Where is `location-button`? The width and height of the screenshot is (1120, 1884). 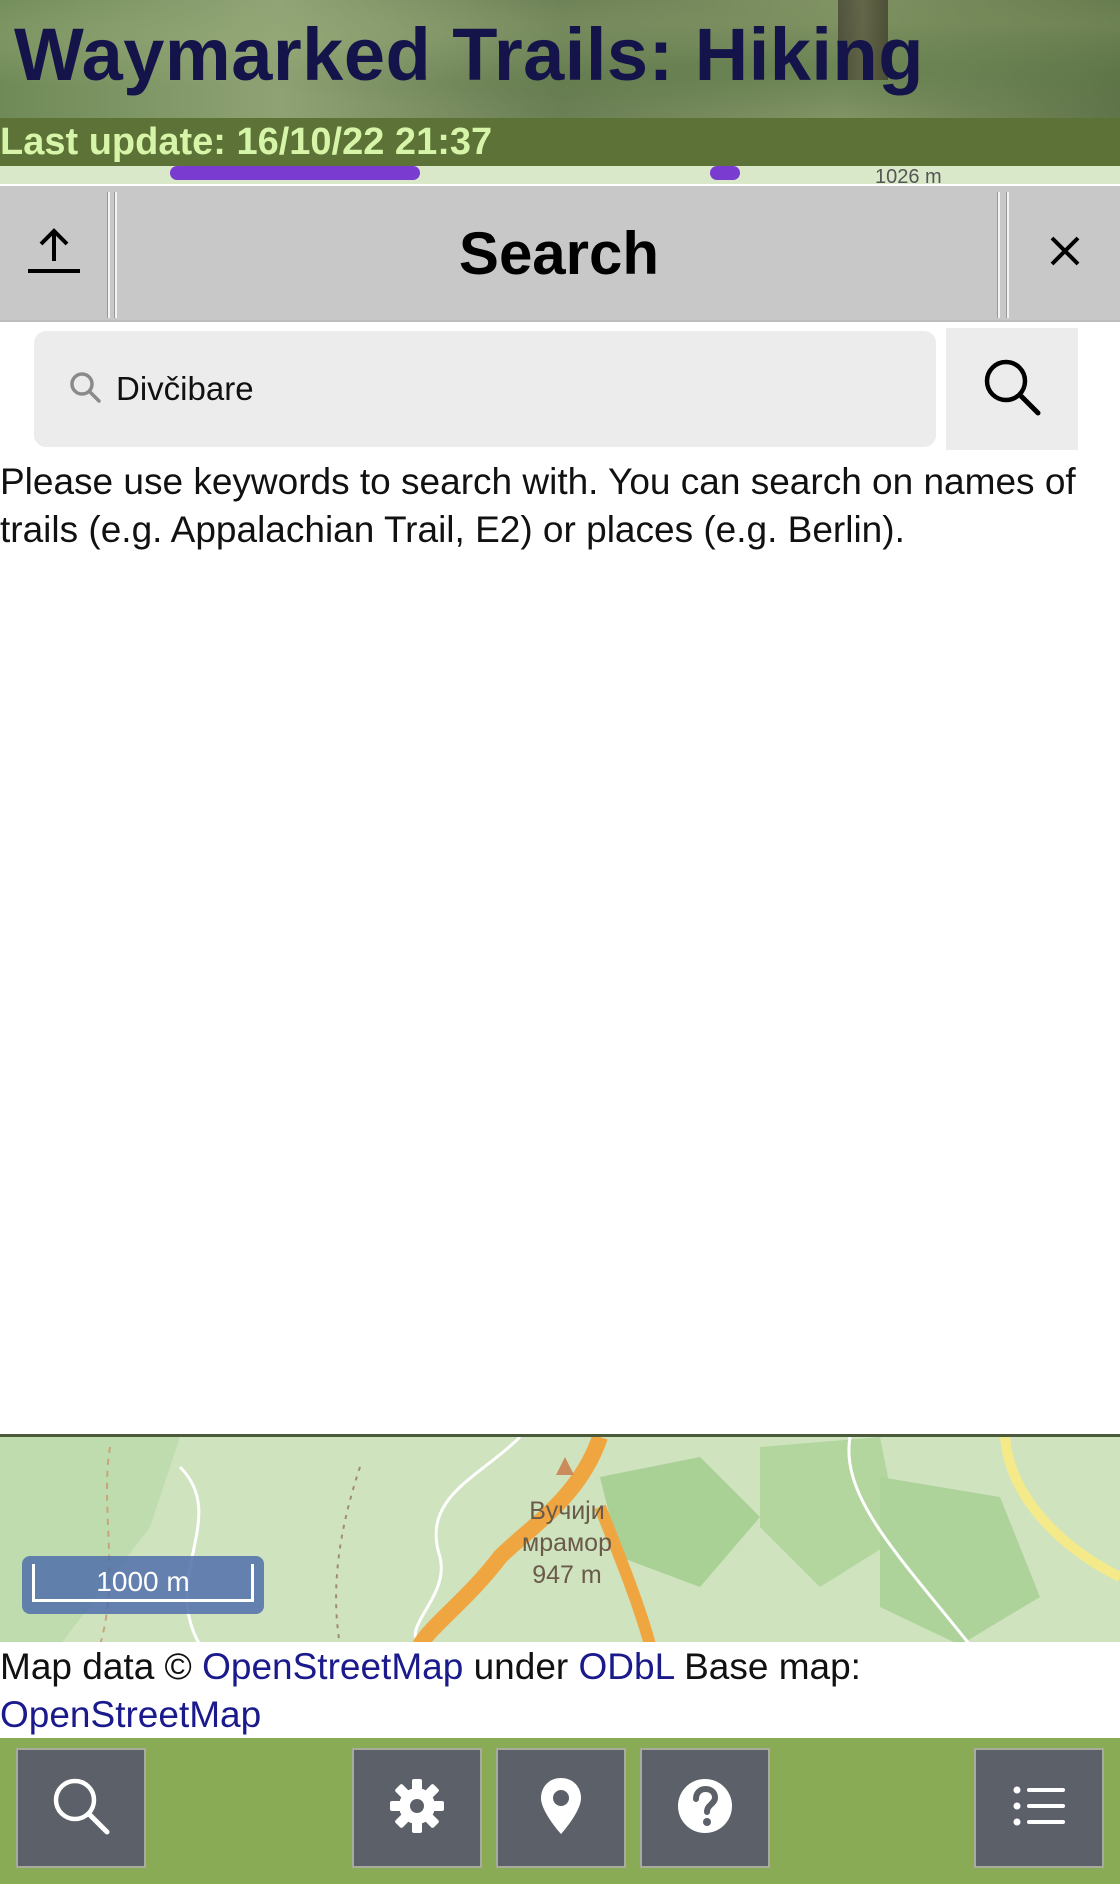
location-button is located at coordinates (561, 1808).